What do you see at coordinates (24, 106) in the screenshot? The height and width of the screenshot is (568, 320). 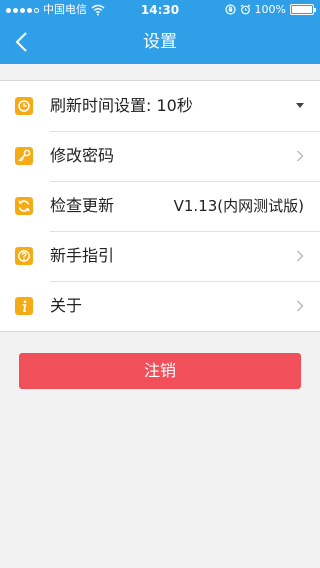 I see `clock-icon` at bounding box center [24, 106].